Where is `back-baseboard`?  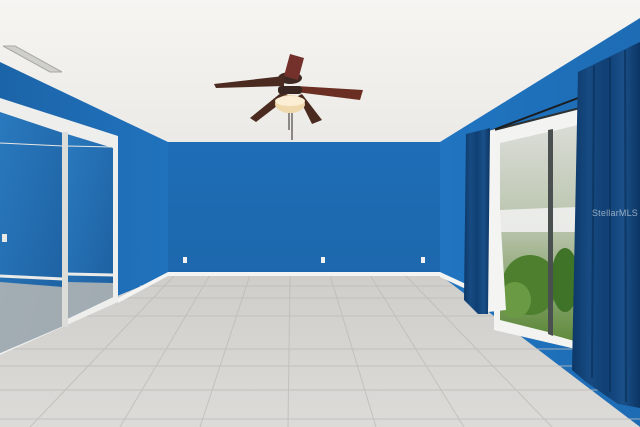 back-baseboard is located at coordinates (304, 274).